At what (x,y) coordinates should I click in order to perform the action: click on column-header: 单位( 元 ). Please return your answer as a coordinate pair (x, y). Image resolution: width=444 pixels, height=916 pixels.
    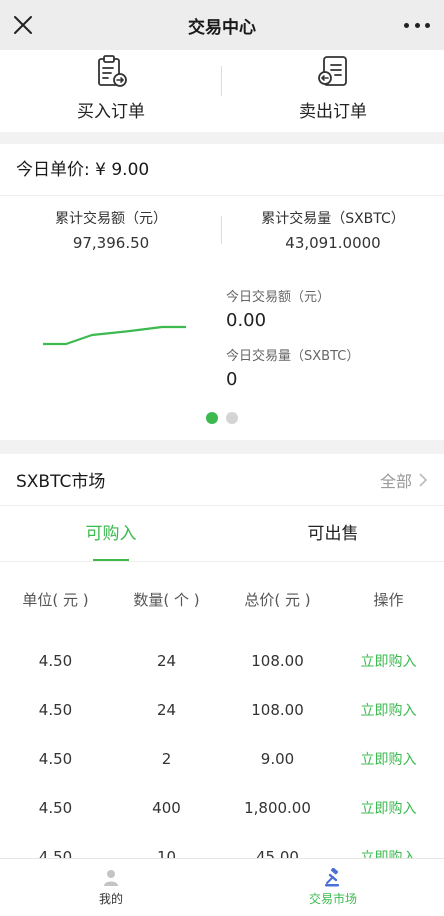
    Looking at the image, I should click on (55, 599).